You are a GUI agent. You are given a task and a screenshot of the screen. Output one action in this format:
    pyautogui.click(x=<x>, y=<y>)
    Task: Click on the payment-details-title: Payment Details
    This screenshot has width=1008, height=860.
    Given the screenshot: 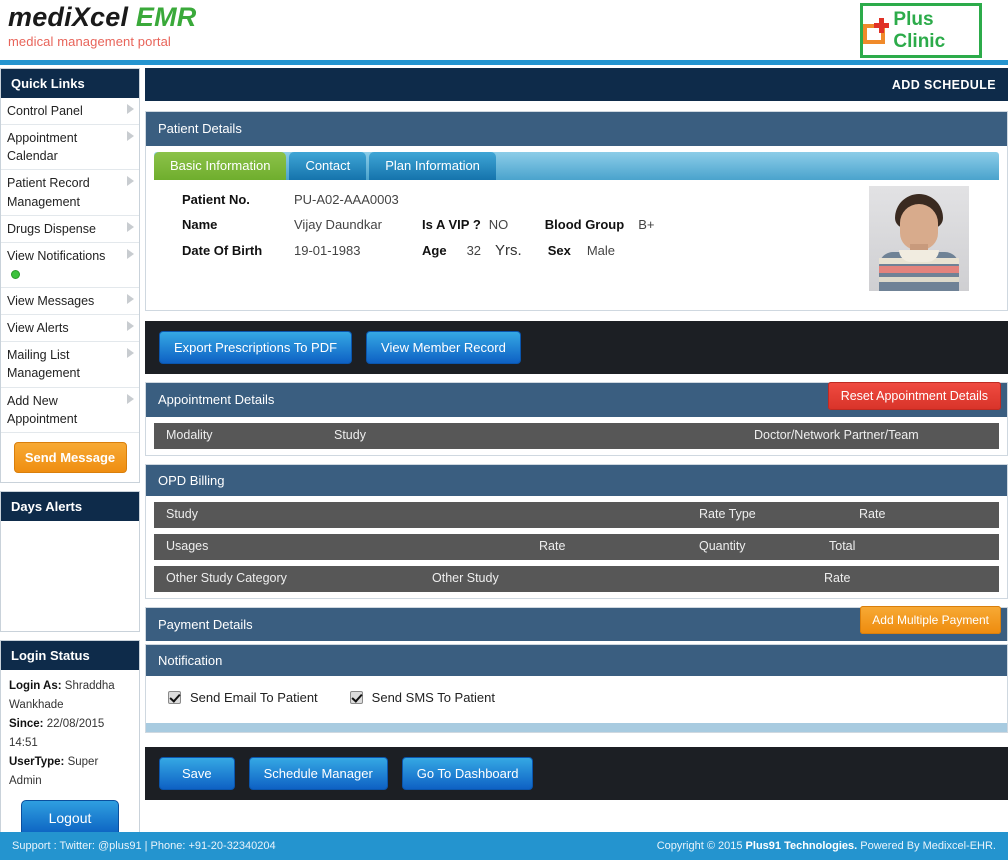 What is the action you would take?
    pyautogui.click(x=205, y=624)
    